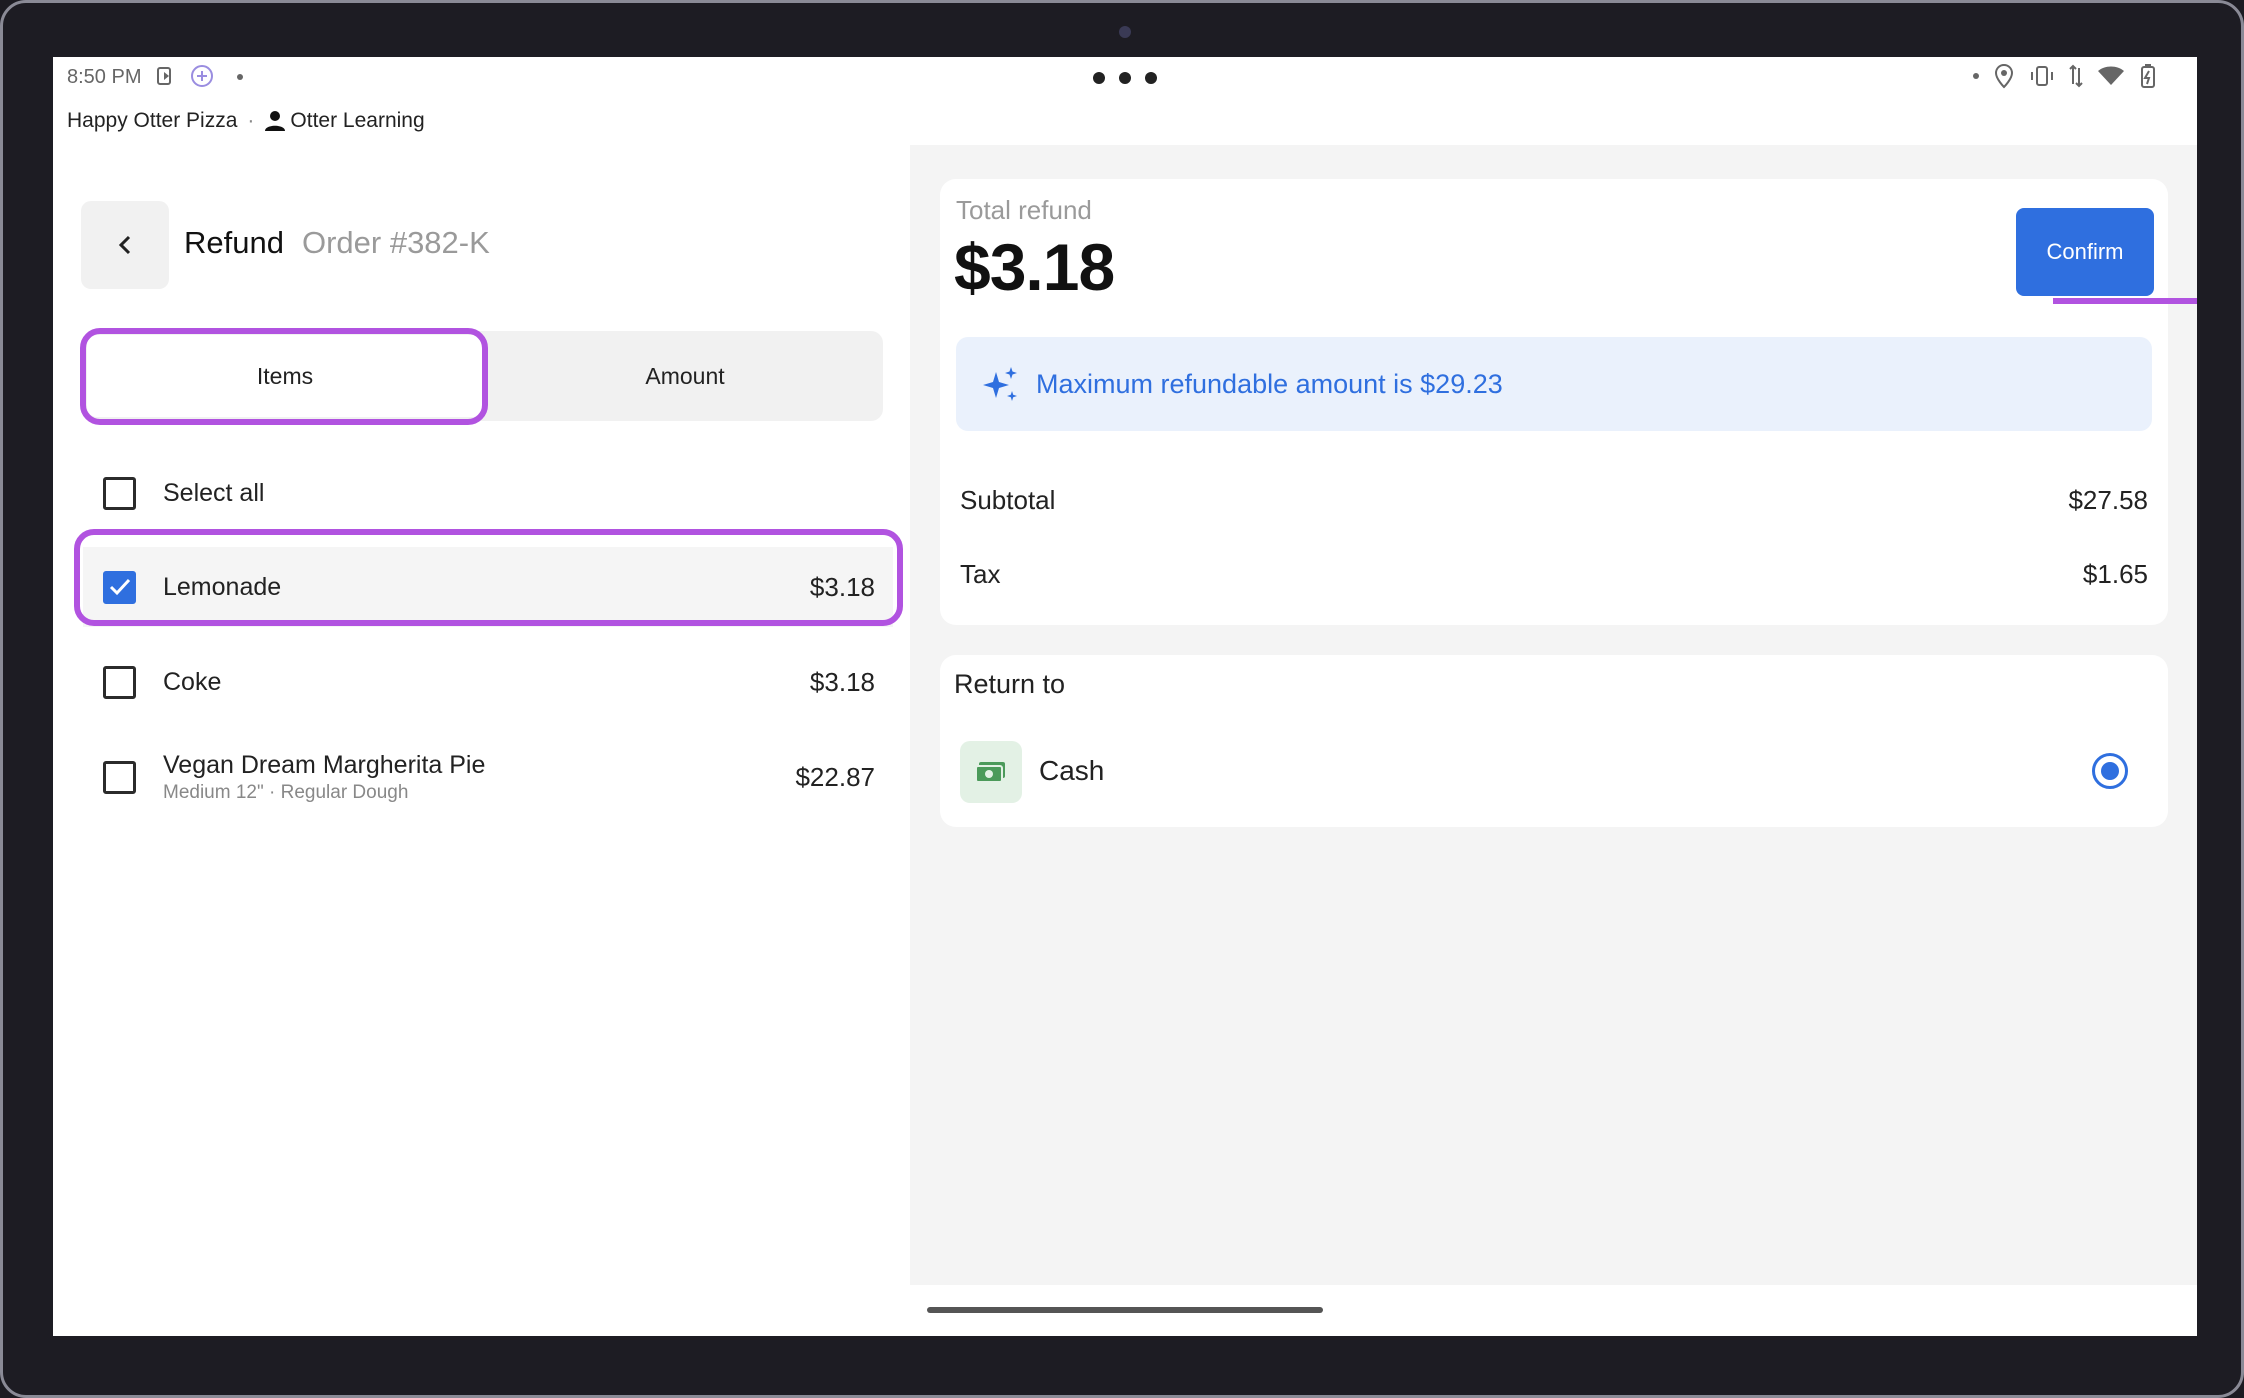 The width and height of the screenshot is (2244, 1398). What do you see at coordinates (1024, 210) in the screenshot?
I see `total-refund-label: Total refund` at bounding box center [1024, 210].